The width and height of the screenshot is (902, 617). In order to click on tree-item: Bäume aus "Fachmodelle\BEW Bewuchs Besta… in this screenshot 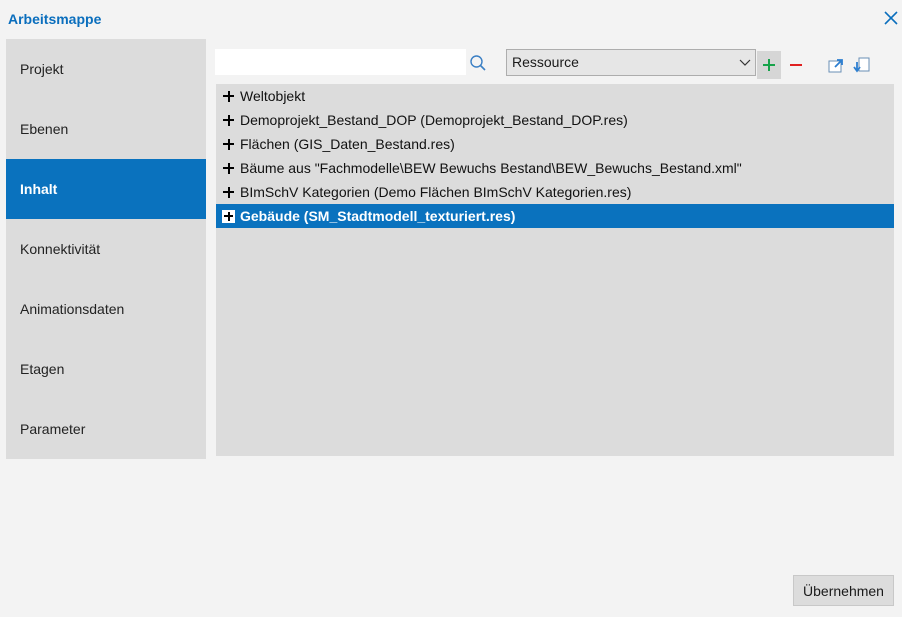, I will do `click(555, 168)`.